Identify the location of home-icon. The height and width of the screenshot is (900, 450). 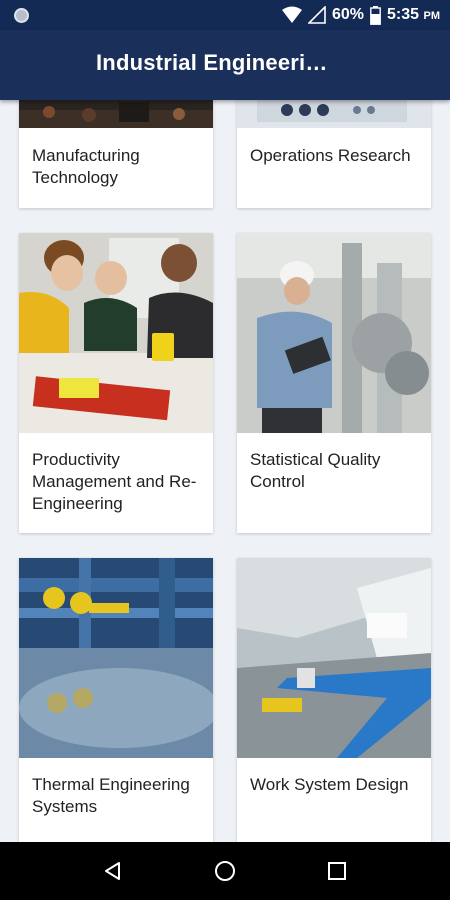
(225, 871).